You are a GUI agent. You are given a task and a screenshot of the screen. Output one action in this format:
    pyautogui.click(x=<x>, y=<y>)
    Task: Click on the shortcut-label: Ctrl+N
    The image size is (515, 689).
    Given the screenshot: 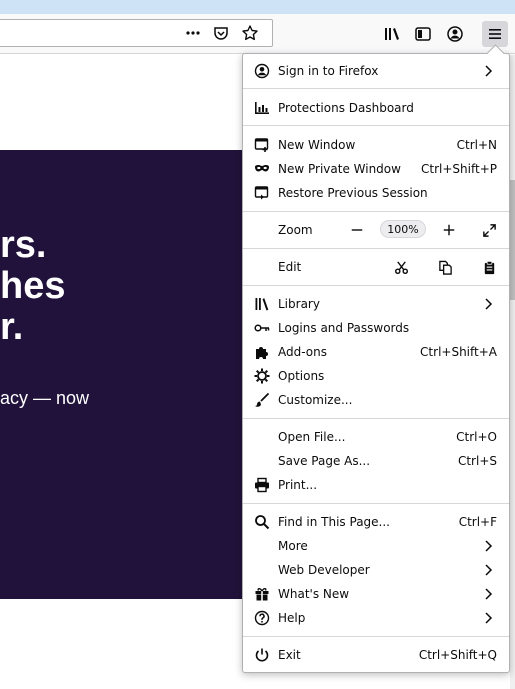 What is the action you would take?
    pyautogui.click(x=476, y=145)
    